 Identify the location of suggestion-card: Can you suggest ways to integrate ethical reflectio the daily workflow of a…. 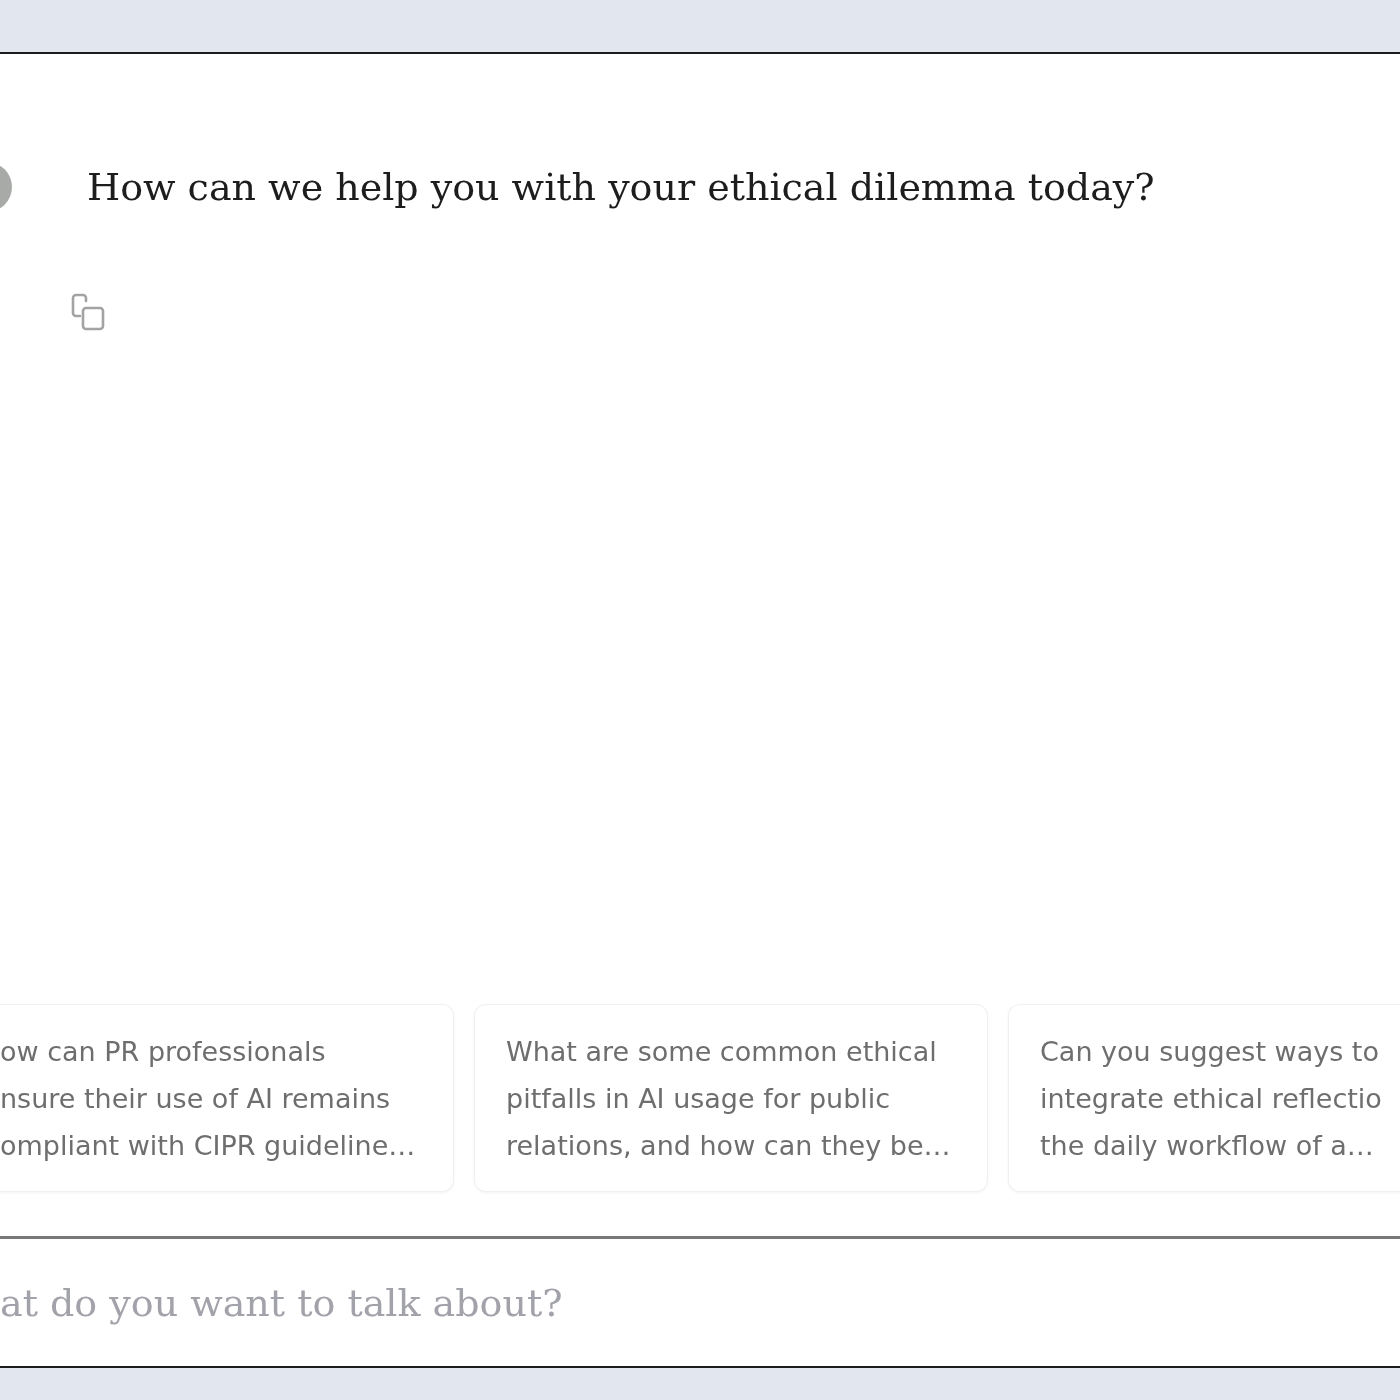
(1204, 1098).